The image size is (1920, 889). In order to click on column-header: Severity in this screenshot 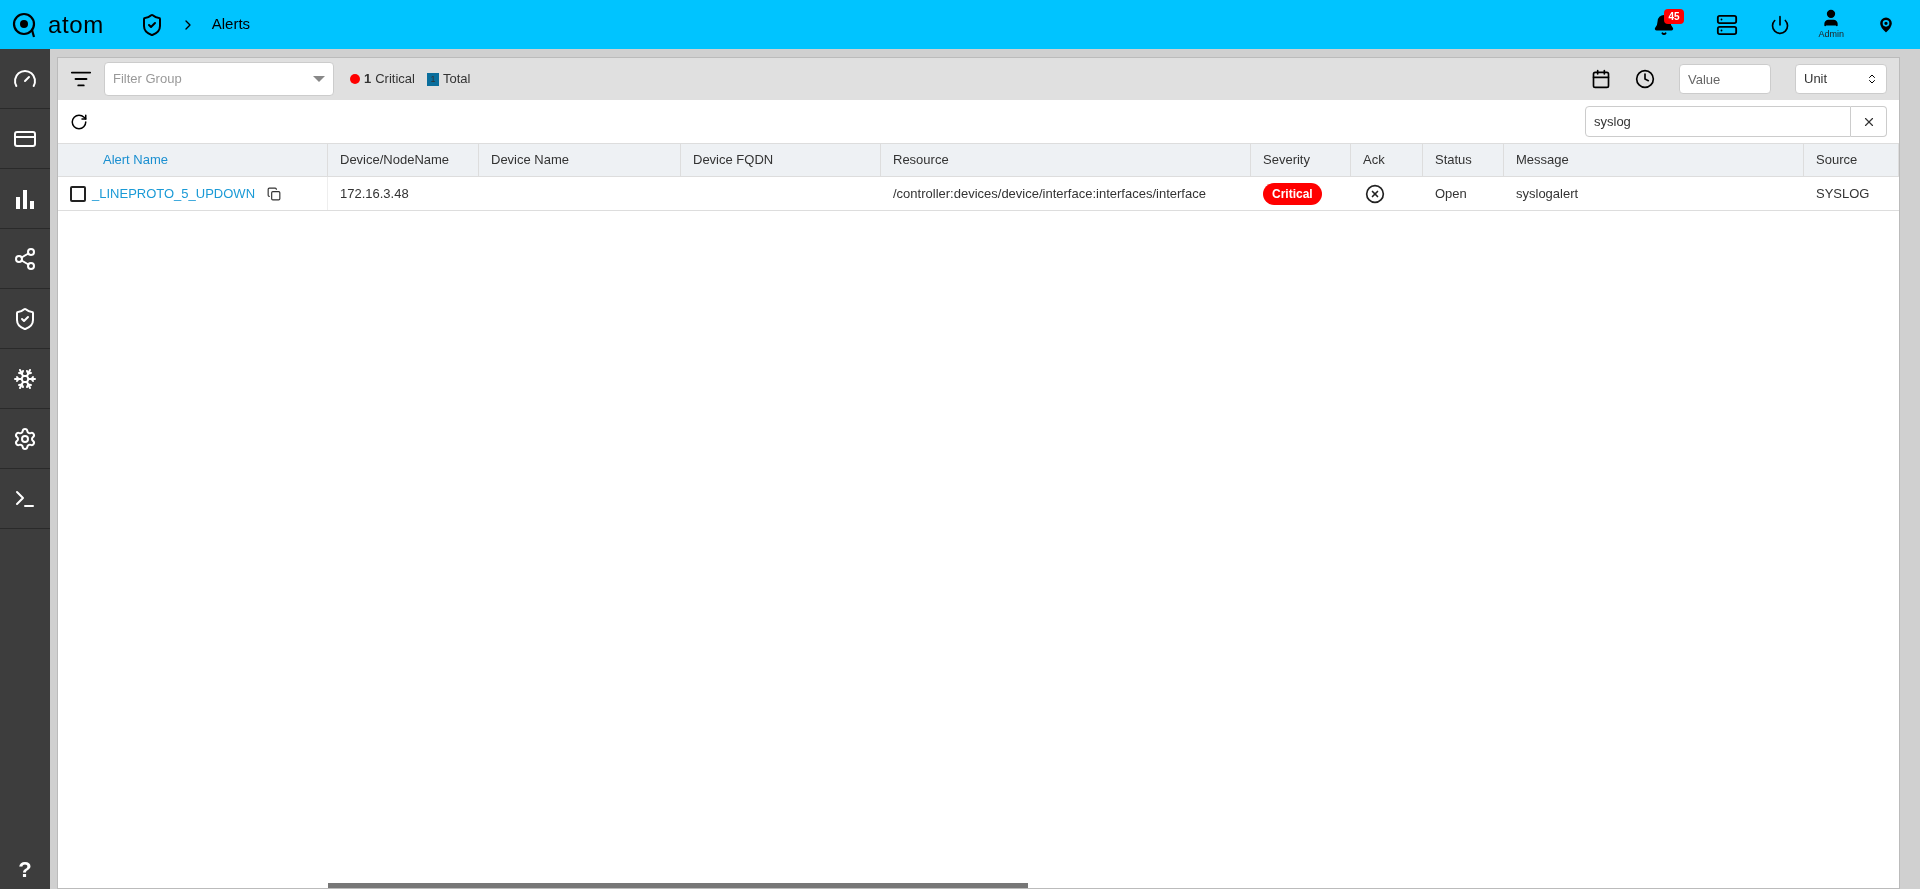, I will do `click(1301, 160)`.